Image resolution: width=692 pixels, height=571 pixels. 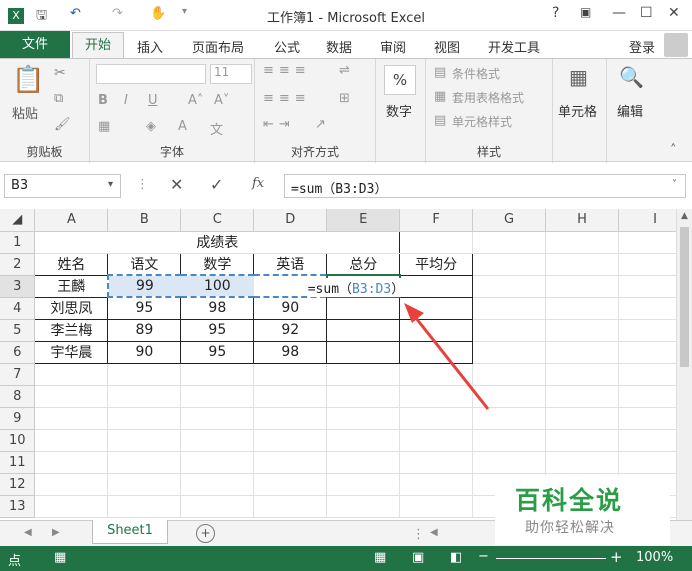 I want to click on status-bar: 点 ▦ ▦ ▣ ◧ − + 100%, so click(x=346, y=558).